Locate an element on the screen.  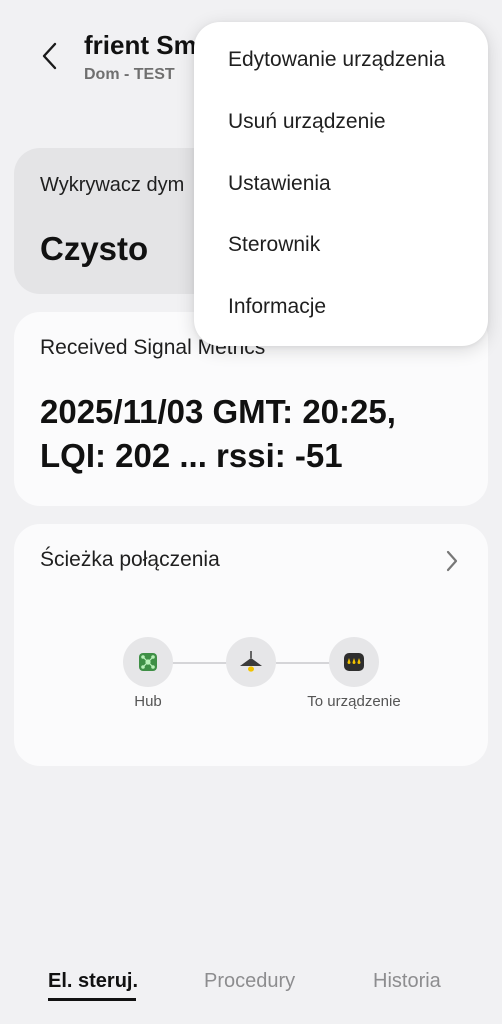
connection-path-chevron is located at coordinates (452, 561).